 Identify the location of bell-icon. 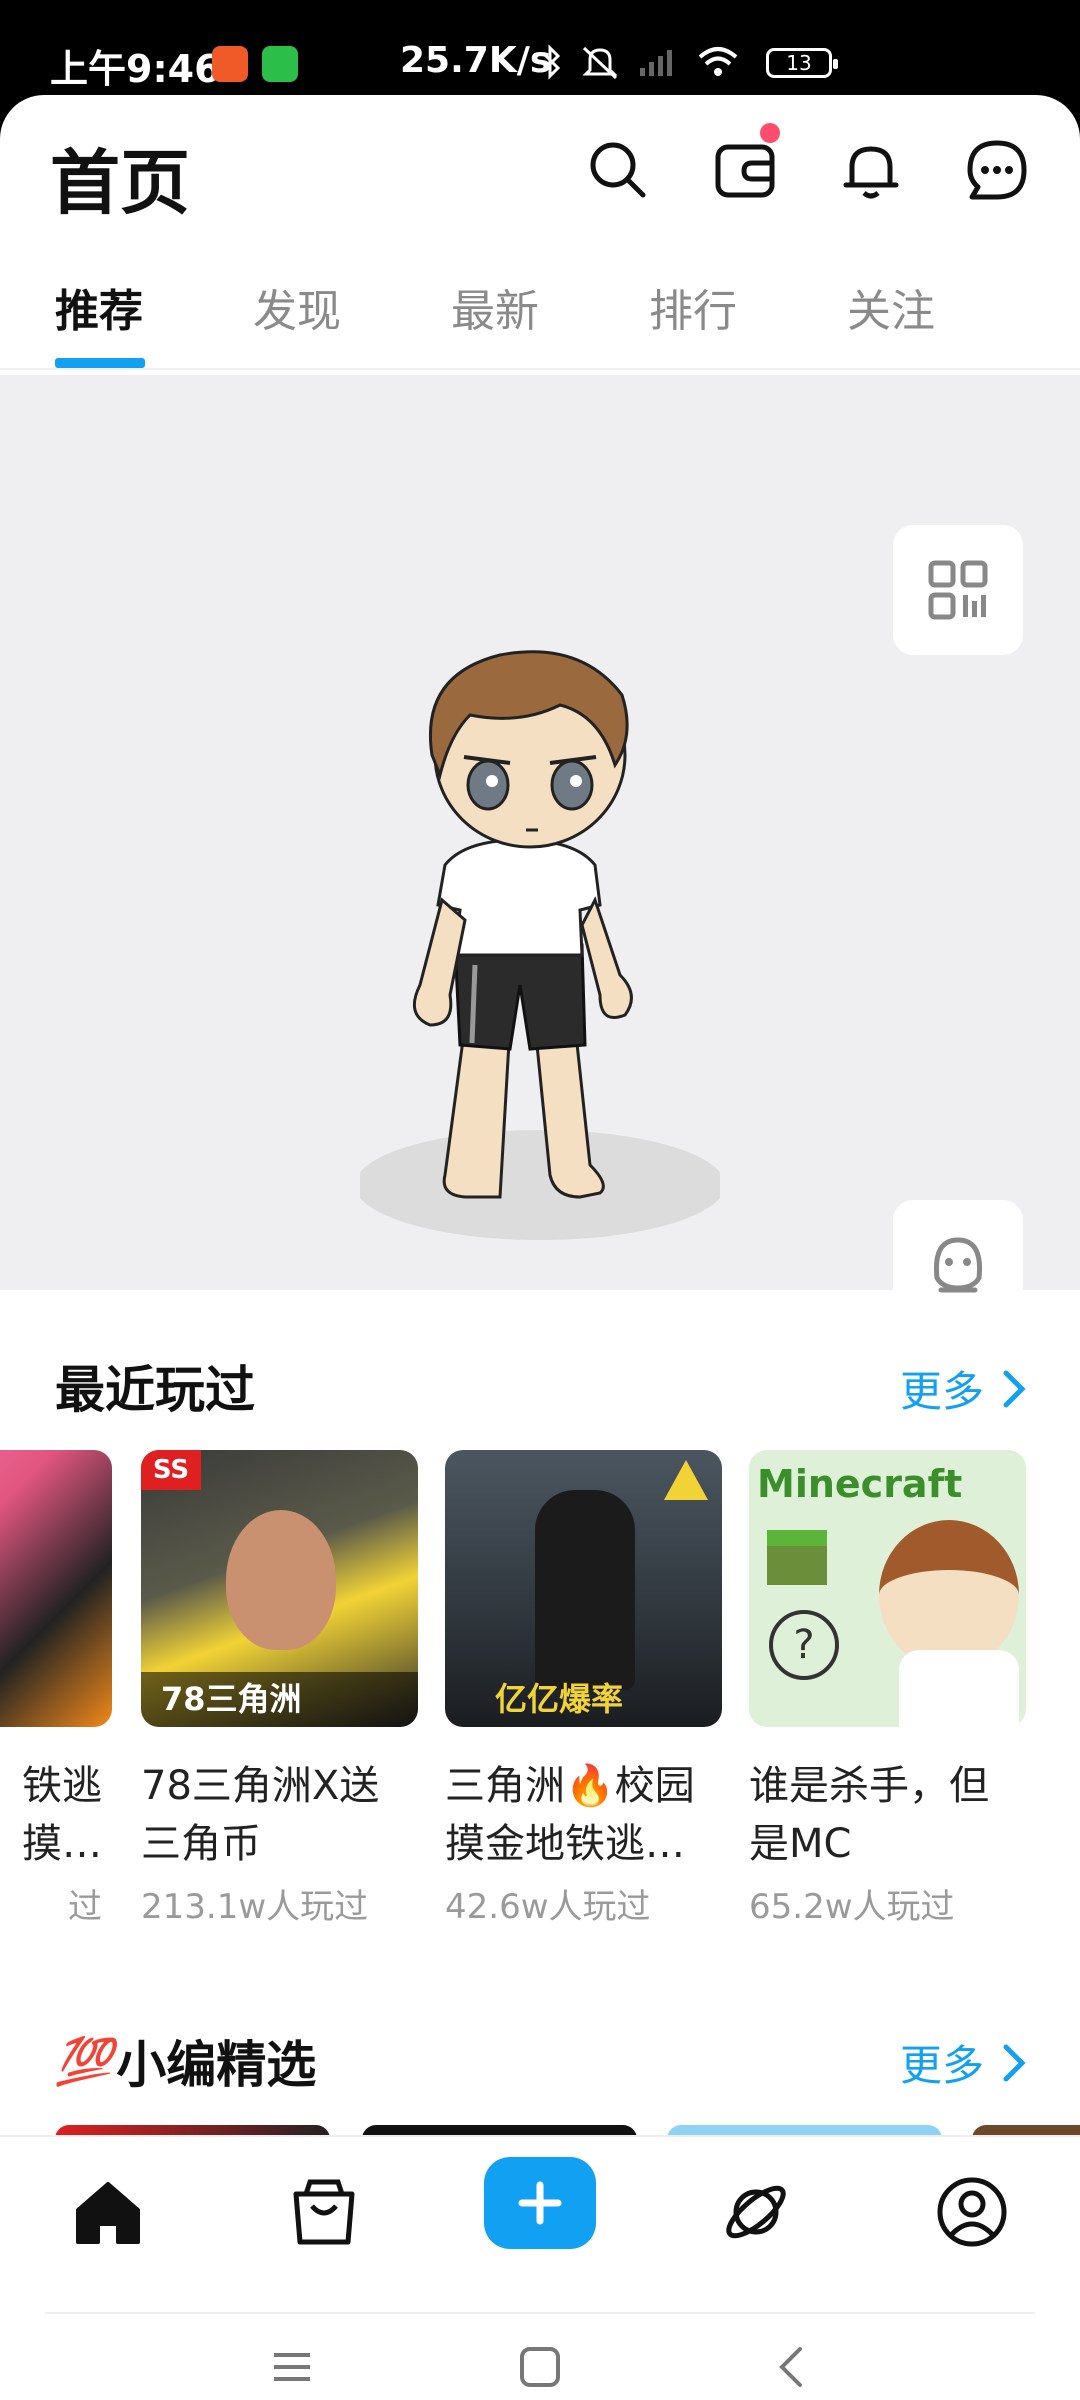
(871, 170).